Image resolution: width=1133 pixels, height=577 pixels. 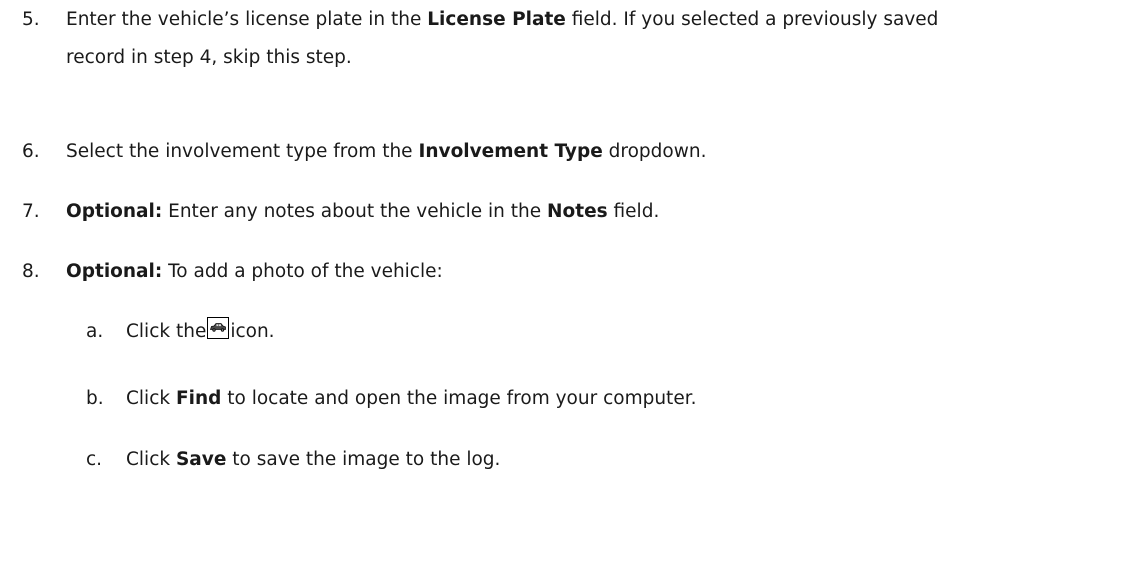 I want to click on field-name-license-plate: License Plate, so click(x=496, y=19).